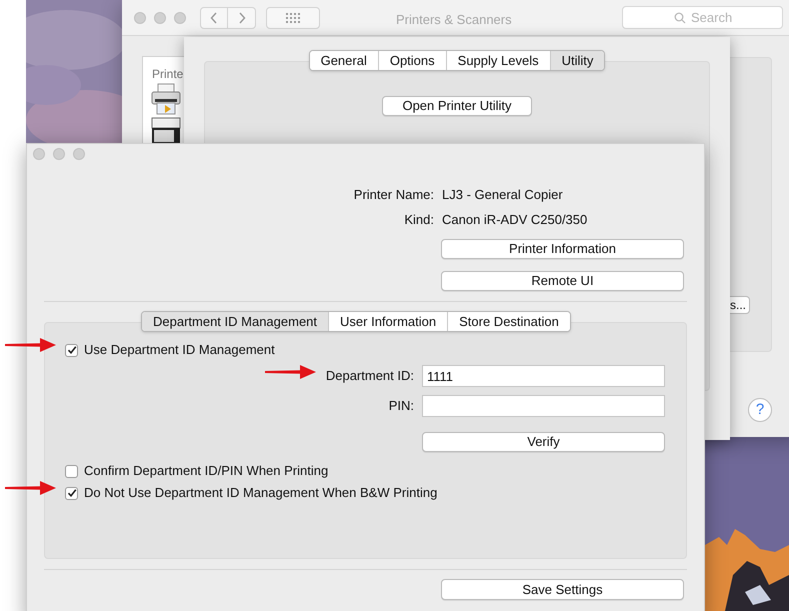  Describe the element at coordinates (577, 60) in the screenshot. I see `tab: Utility` at that location.